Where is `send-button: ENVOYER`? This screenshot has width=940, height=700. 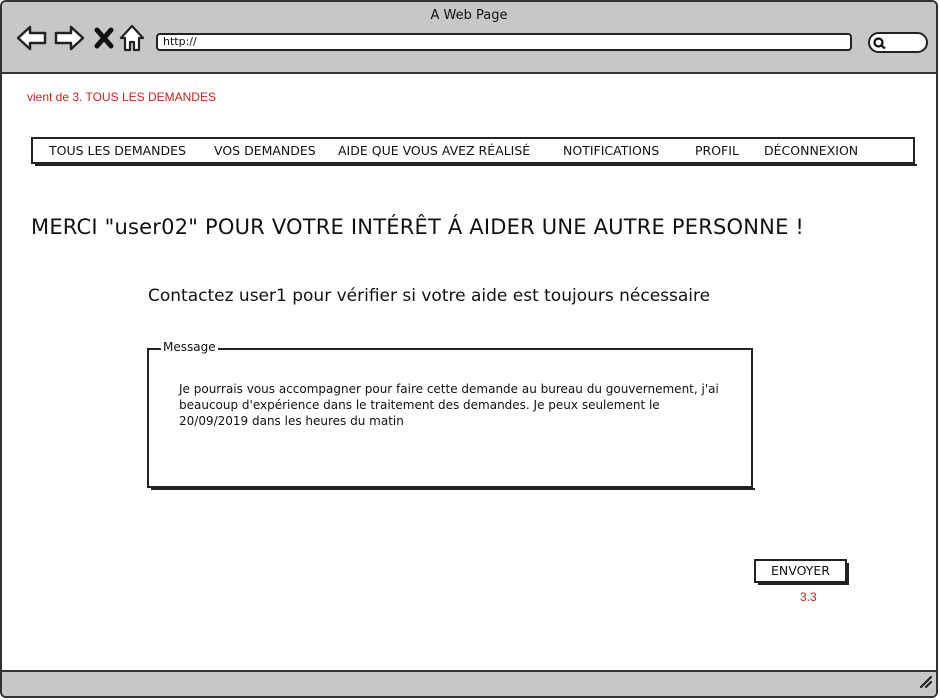 send-button: ENVOYER is located at coordinates (801, 572).